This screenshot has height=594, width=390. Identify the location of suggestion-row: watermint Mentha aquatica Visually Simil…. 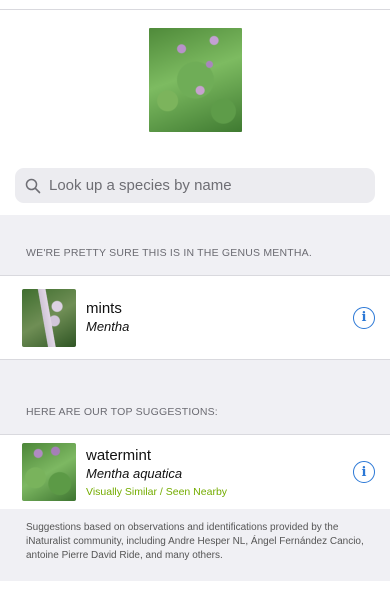
(195, 472).